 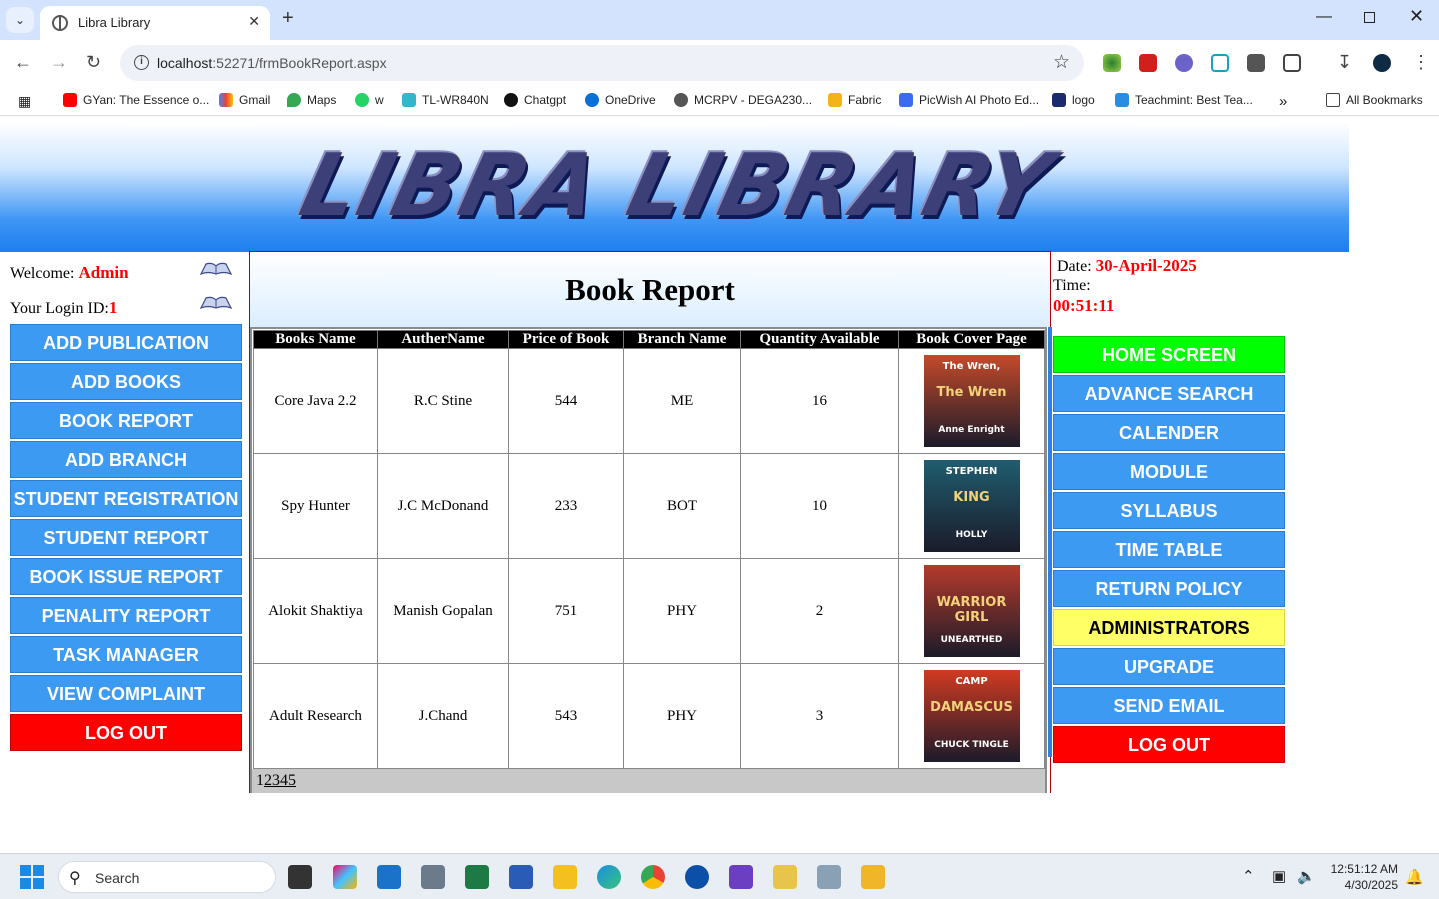 I want to click on return-policy-button: RETURN POLICY, so click(x=1169, y=588).